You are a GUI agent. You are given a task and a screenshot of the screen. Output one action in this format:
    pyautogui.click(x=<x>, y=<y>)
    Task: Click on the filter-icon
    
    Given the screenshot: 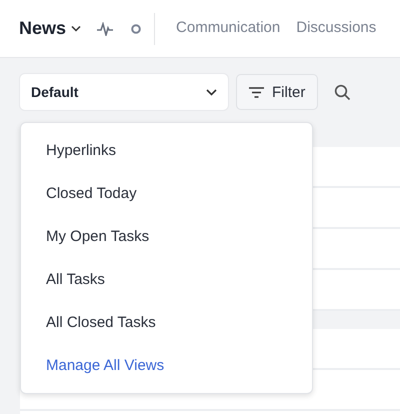 What is the action you would take?
    pyautogui.click(x=256, y=92)
    